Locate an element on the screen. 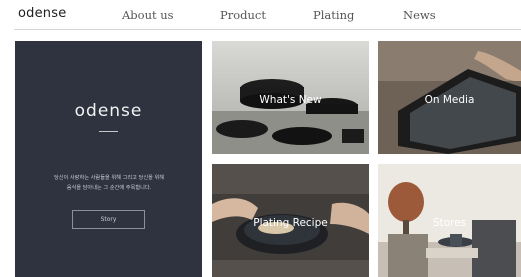 The height and width of the screenshot is (277, 521). site-header: odense About us Product Plating News is located at coordinates (260, 15).